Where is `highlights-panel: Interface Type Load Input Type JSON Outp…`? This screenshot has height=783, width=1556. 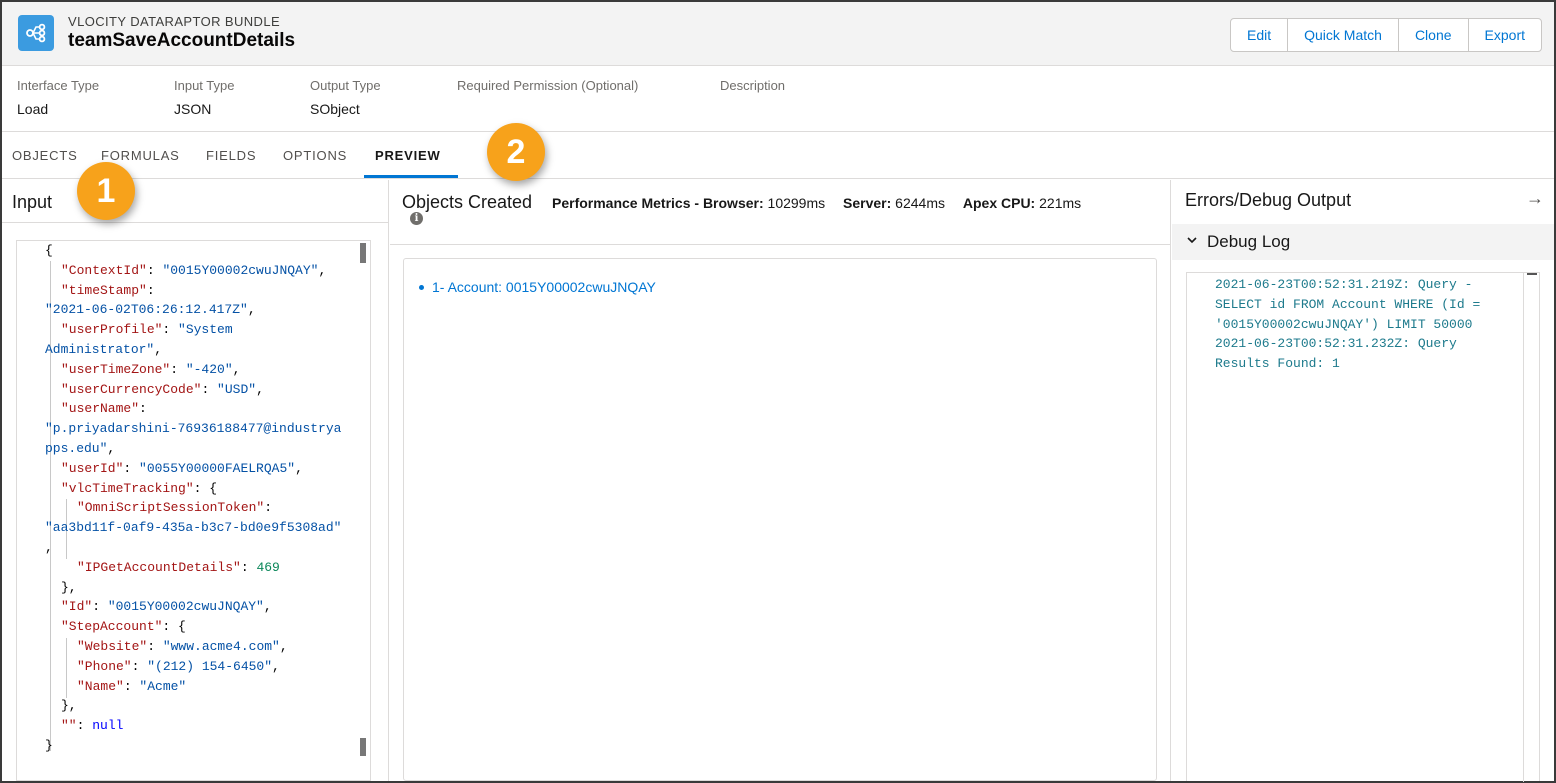 highlights-panel: Interface Type Load Input Type JSON Outp… is located at coordinates (778, 99).